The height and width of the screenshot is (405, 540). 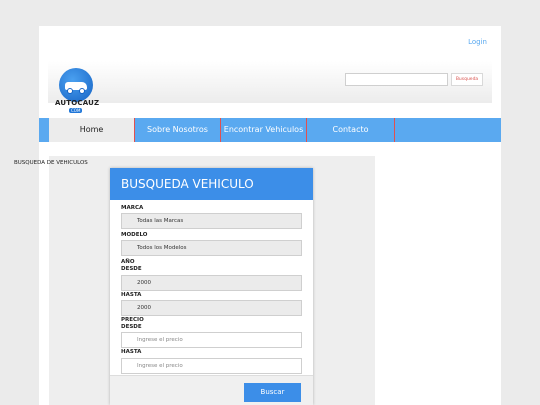 I want to click on precio-desde-input: Ingrese el precio, so click(x=211, y=340).